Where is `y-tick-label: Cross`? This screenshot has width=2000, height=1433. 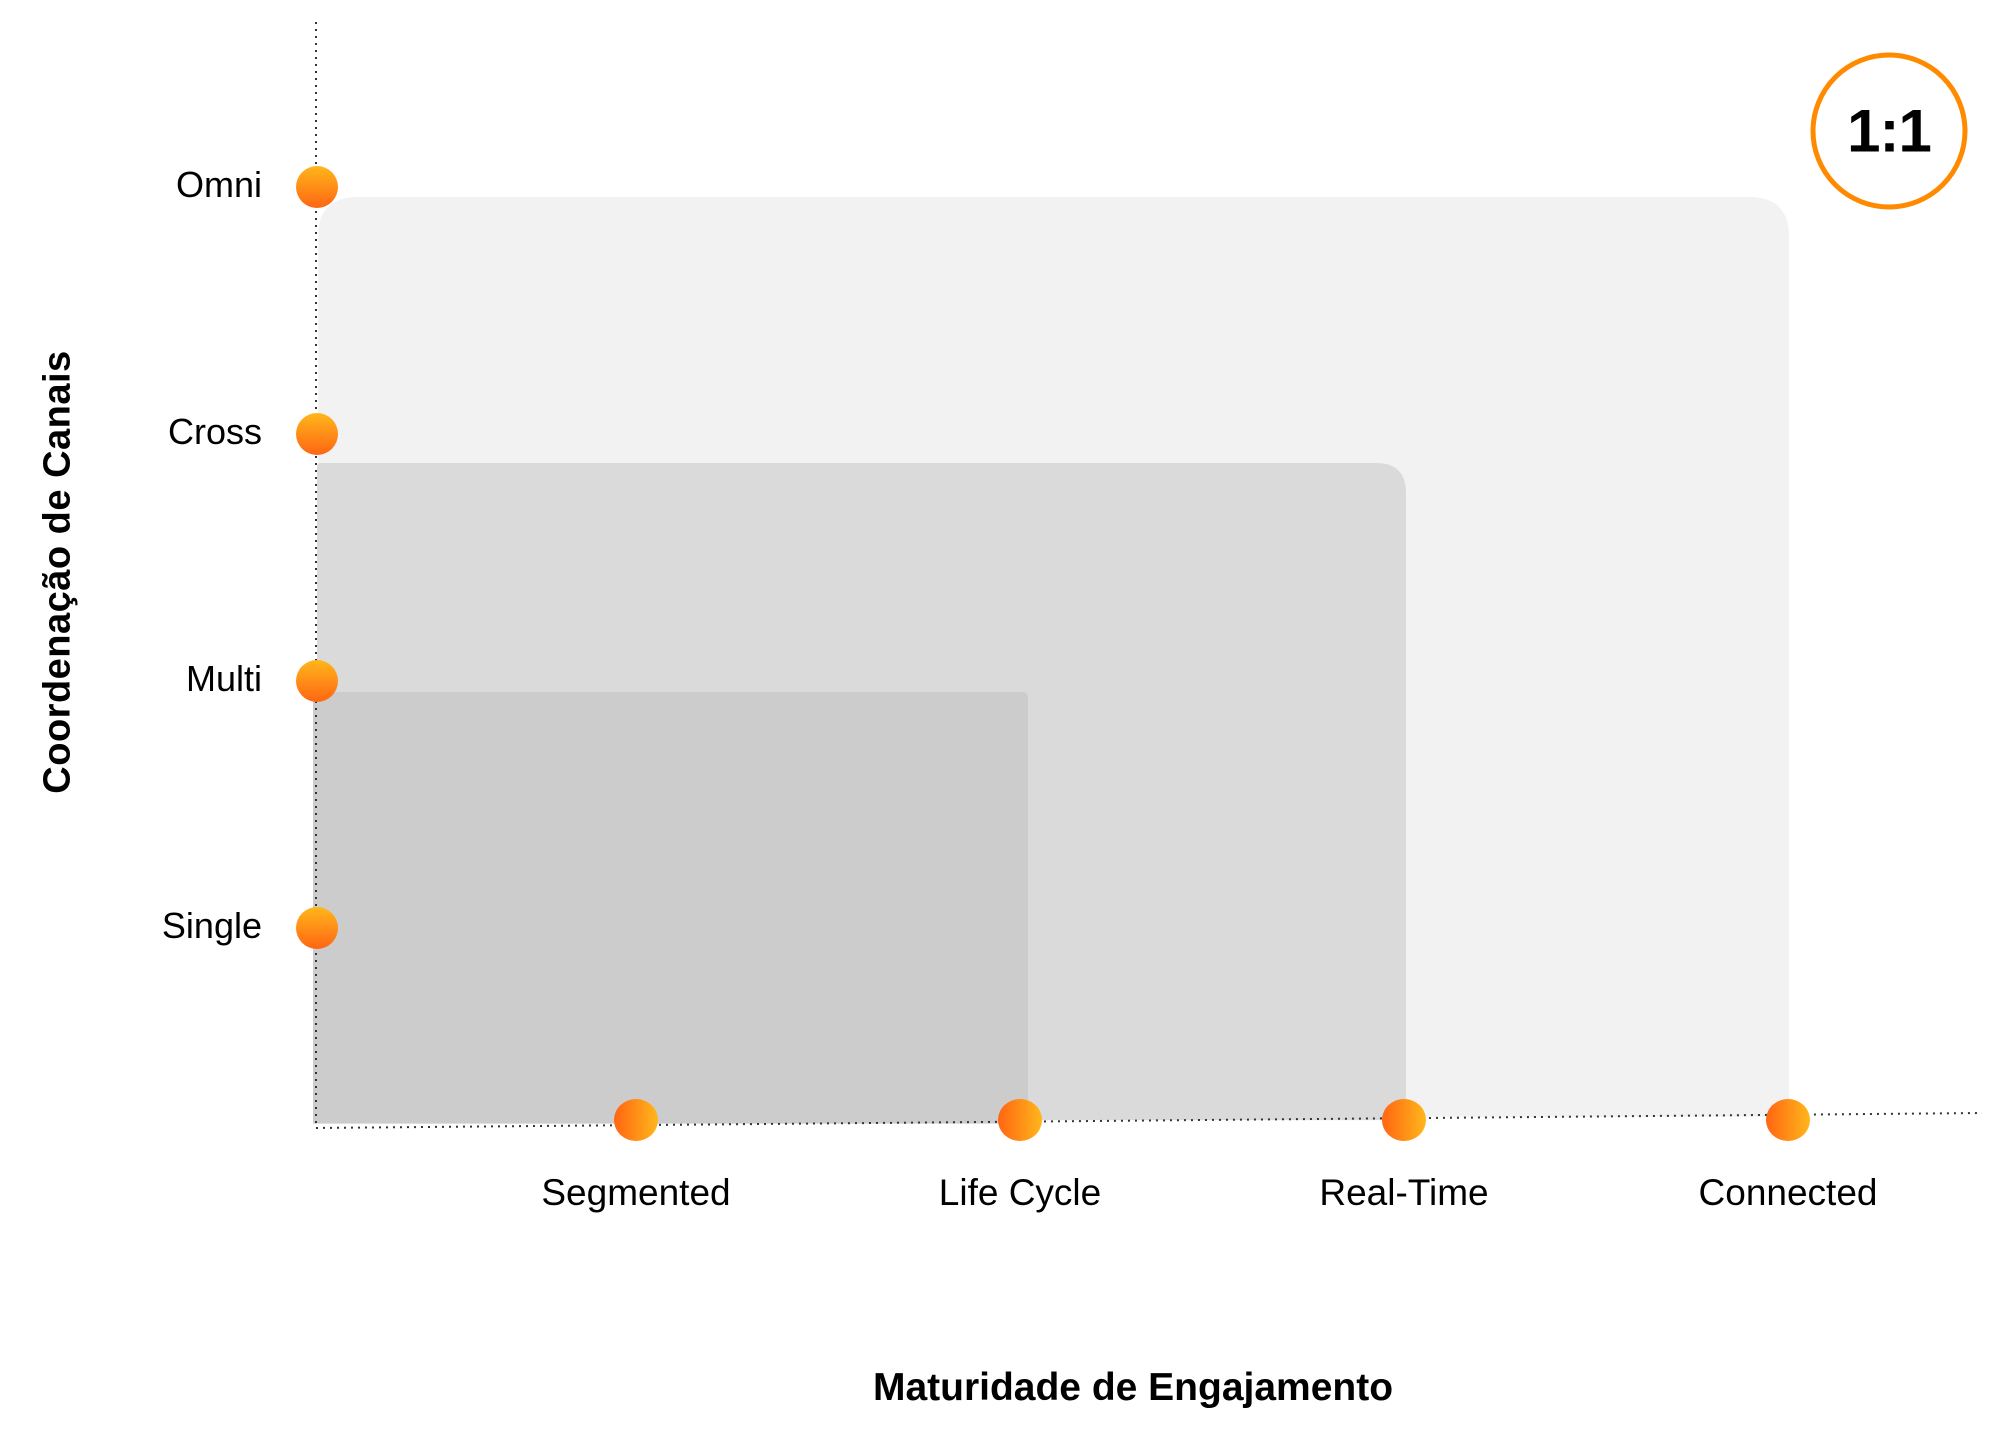 y-tick-label: Cross is located at coordinates (214, 431).